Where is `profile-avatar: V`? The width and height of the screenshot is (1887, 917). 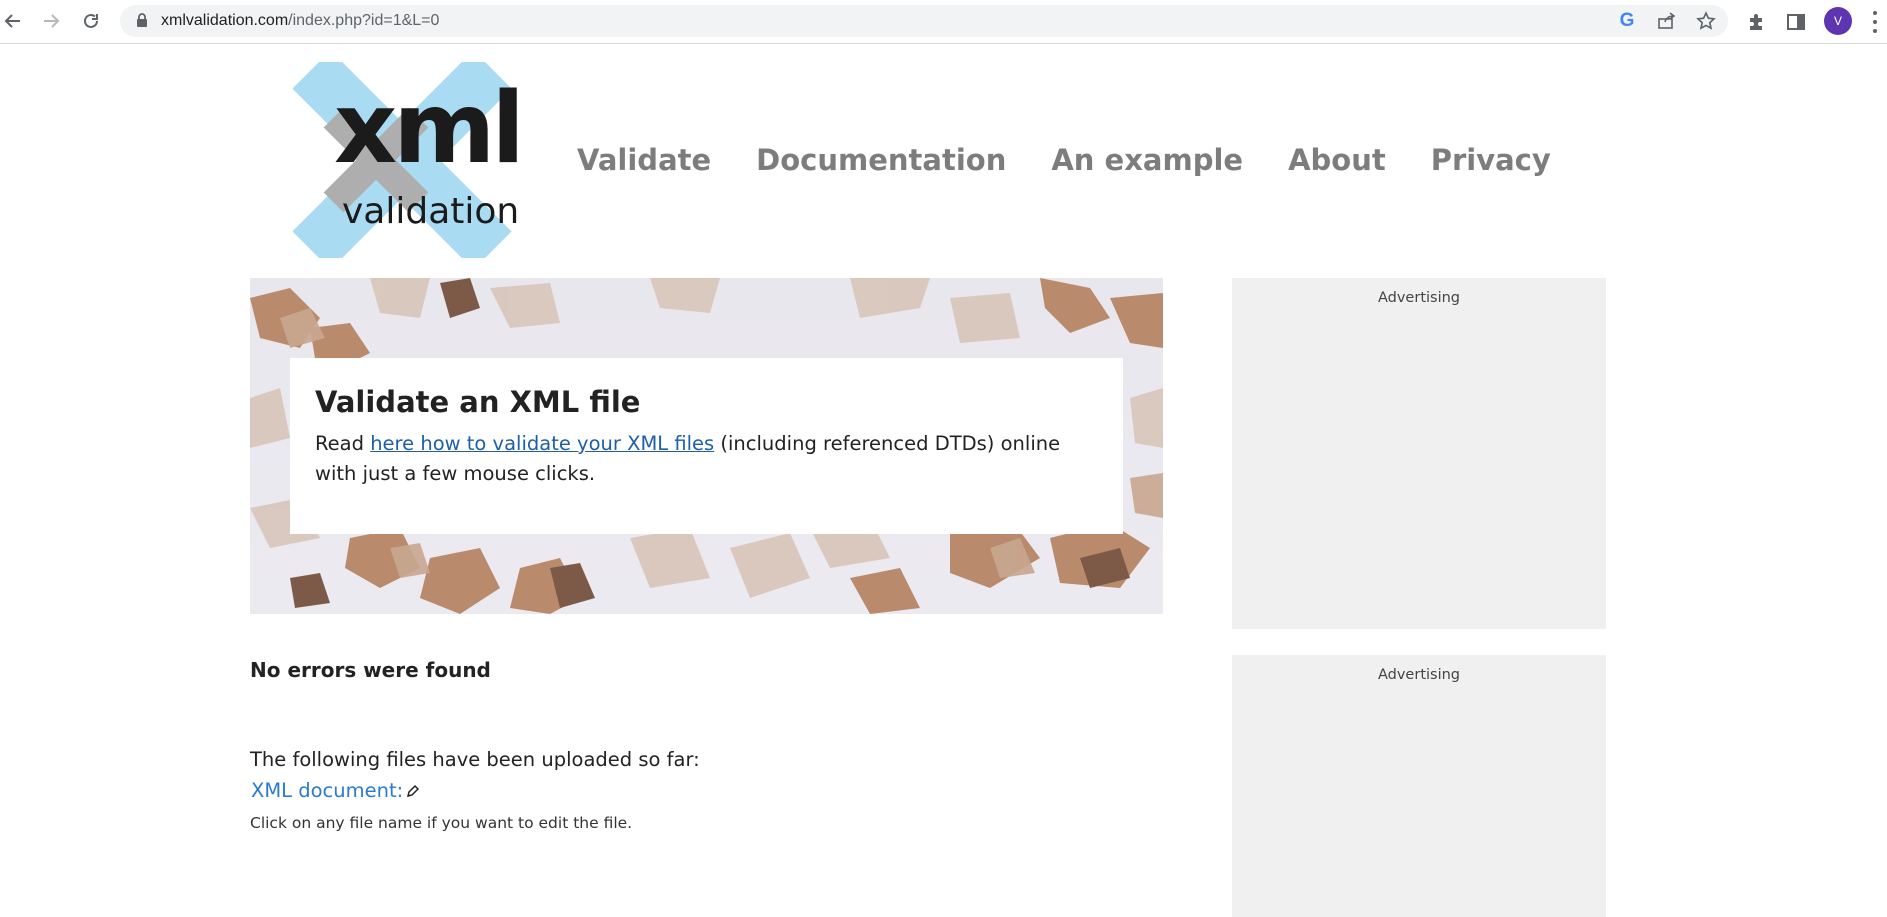
profile-avatar: V is located at coordinates (1838, 21).